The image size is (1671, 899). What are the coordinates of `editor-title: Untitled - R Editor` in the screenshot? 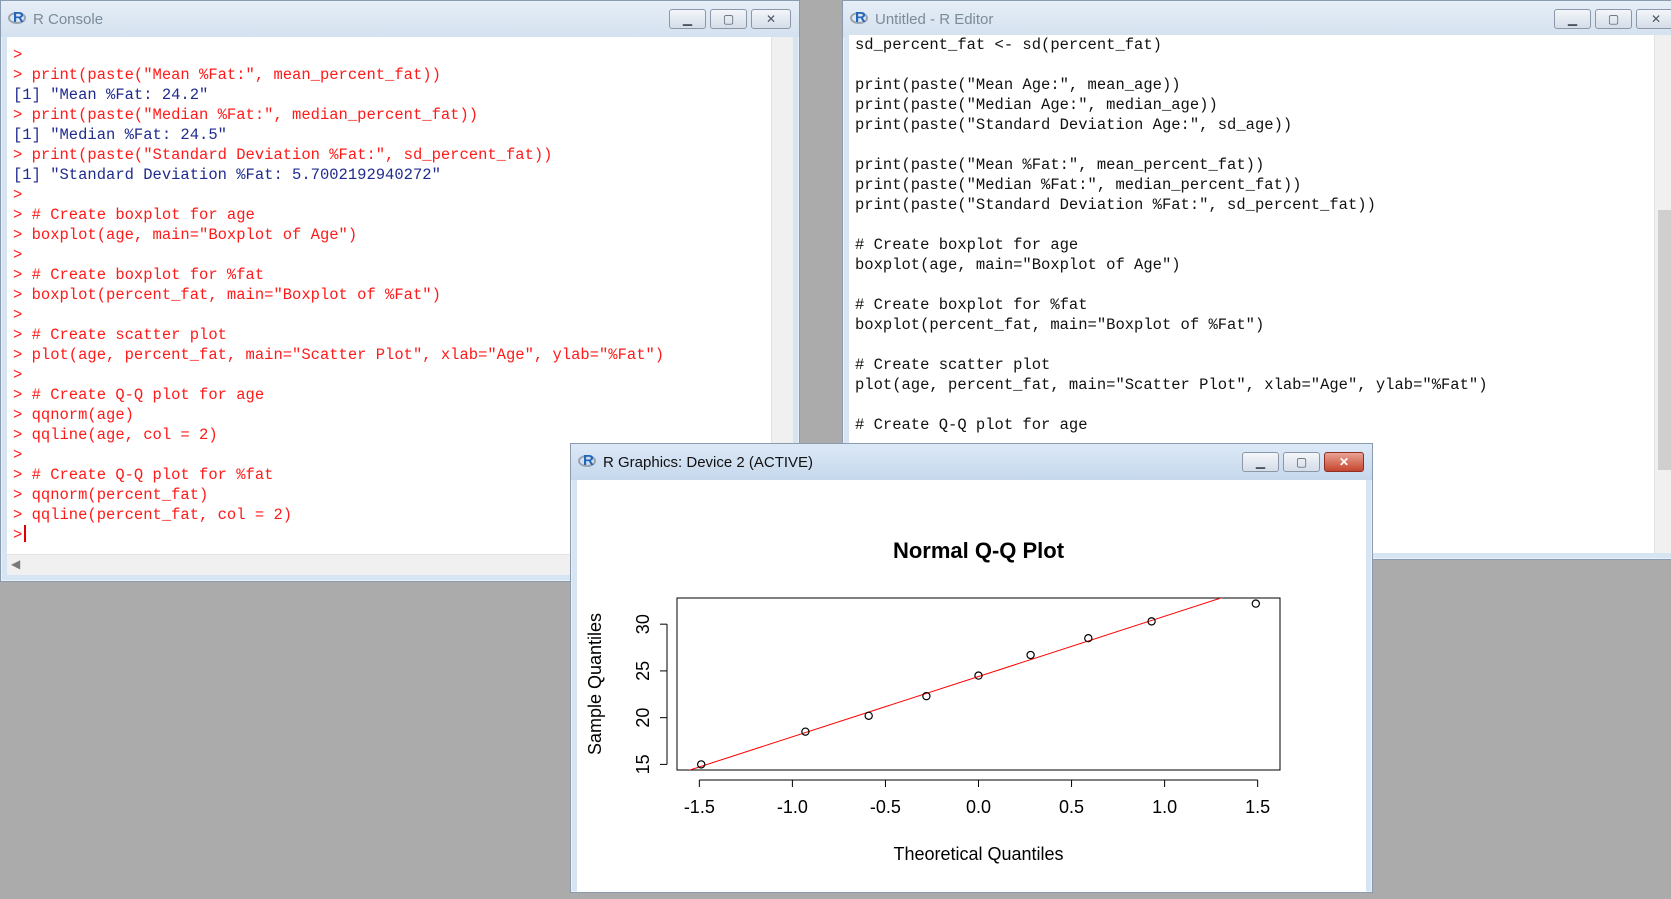 It's located at (934, 19).